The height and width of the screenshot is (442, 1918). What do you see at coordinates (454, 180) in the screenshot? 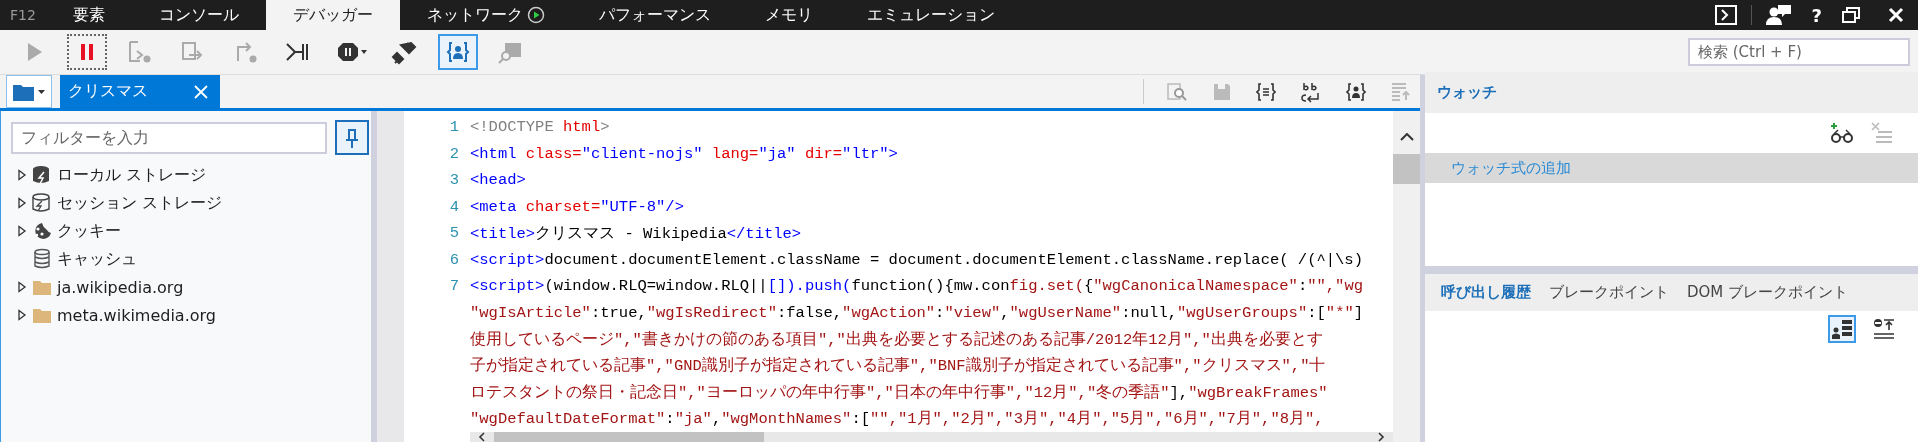
I see `line-number: 3` at bounding box center [454, 180].